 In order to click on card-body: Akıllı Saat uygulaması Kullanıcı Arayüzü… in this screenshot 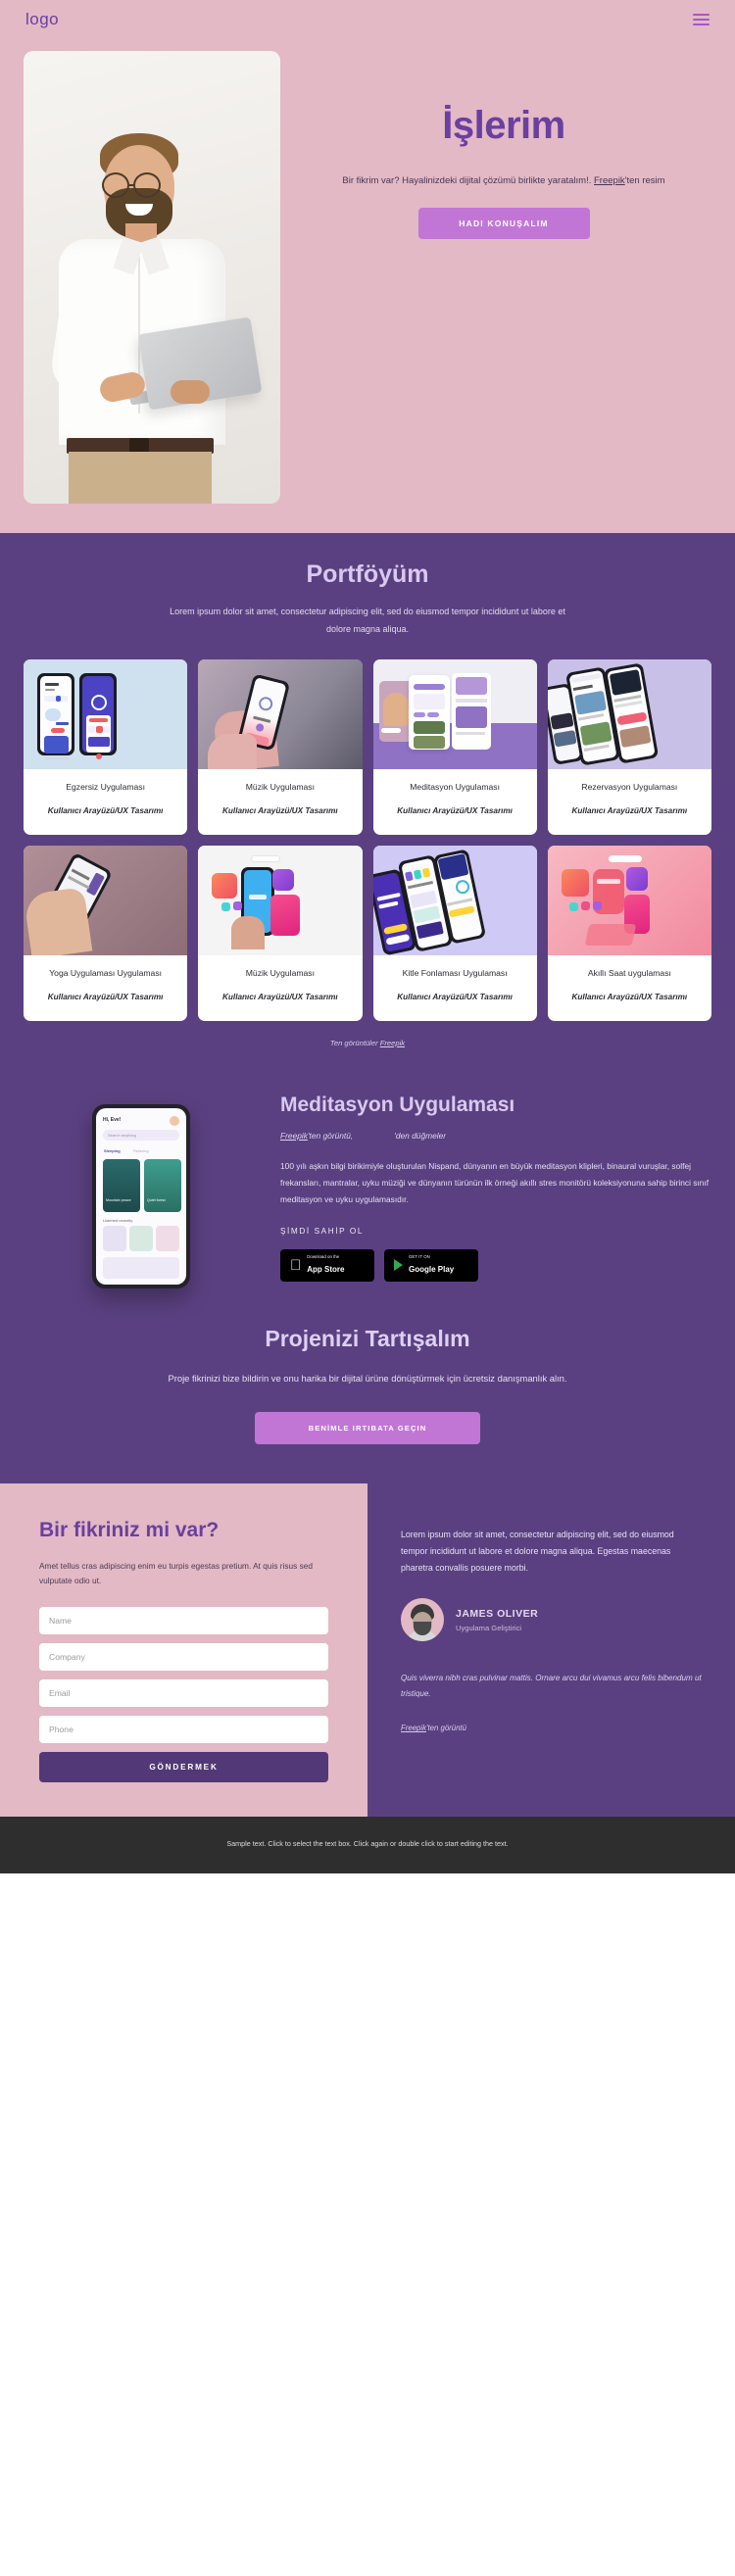, I will do `click(629, 988)`.